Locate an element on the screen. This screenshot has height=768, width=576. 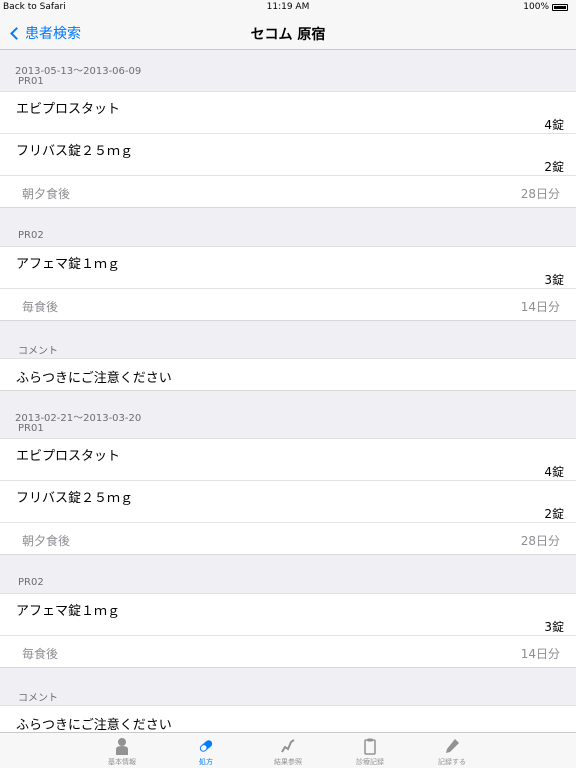
tab-label: 処方 is located at coordinates (206, 762).